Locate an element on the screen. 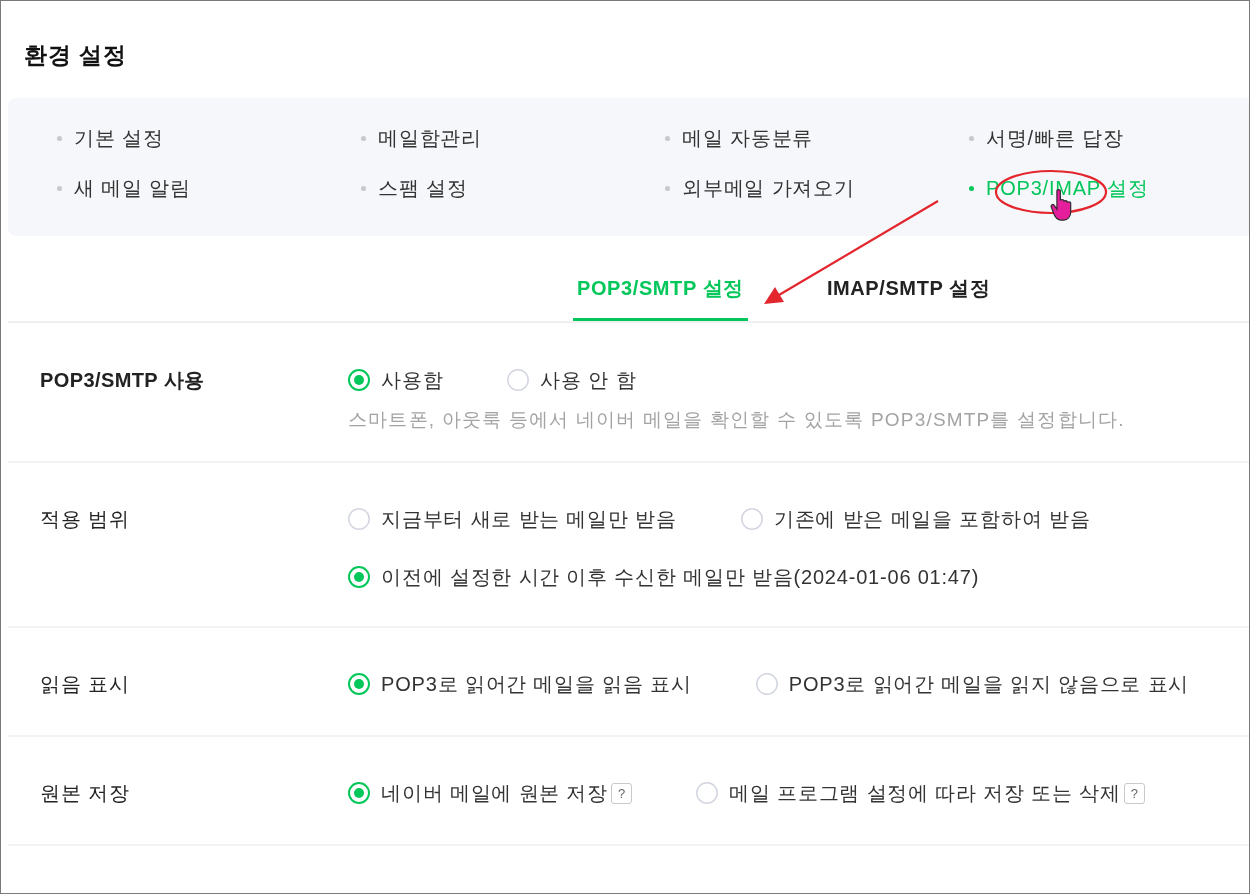  settings-menu-link: 기본 설정 is located at coordinates (110, 138).